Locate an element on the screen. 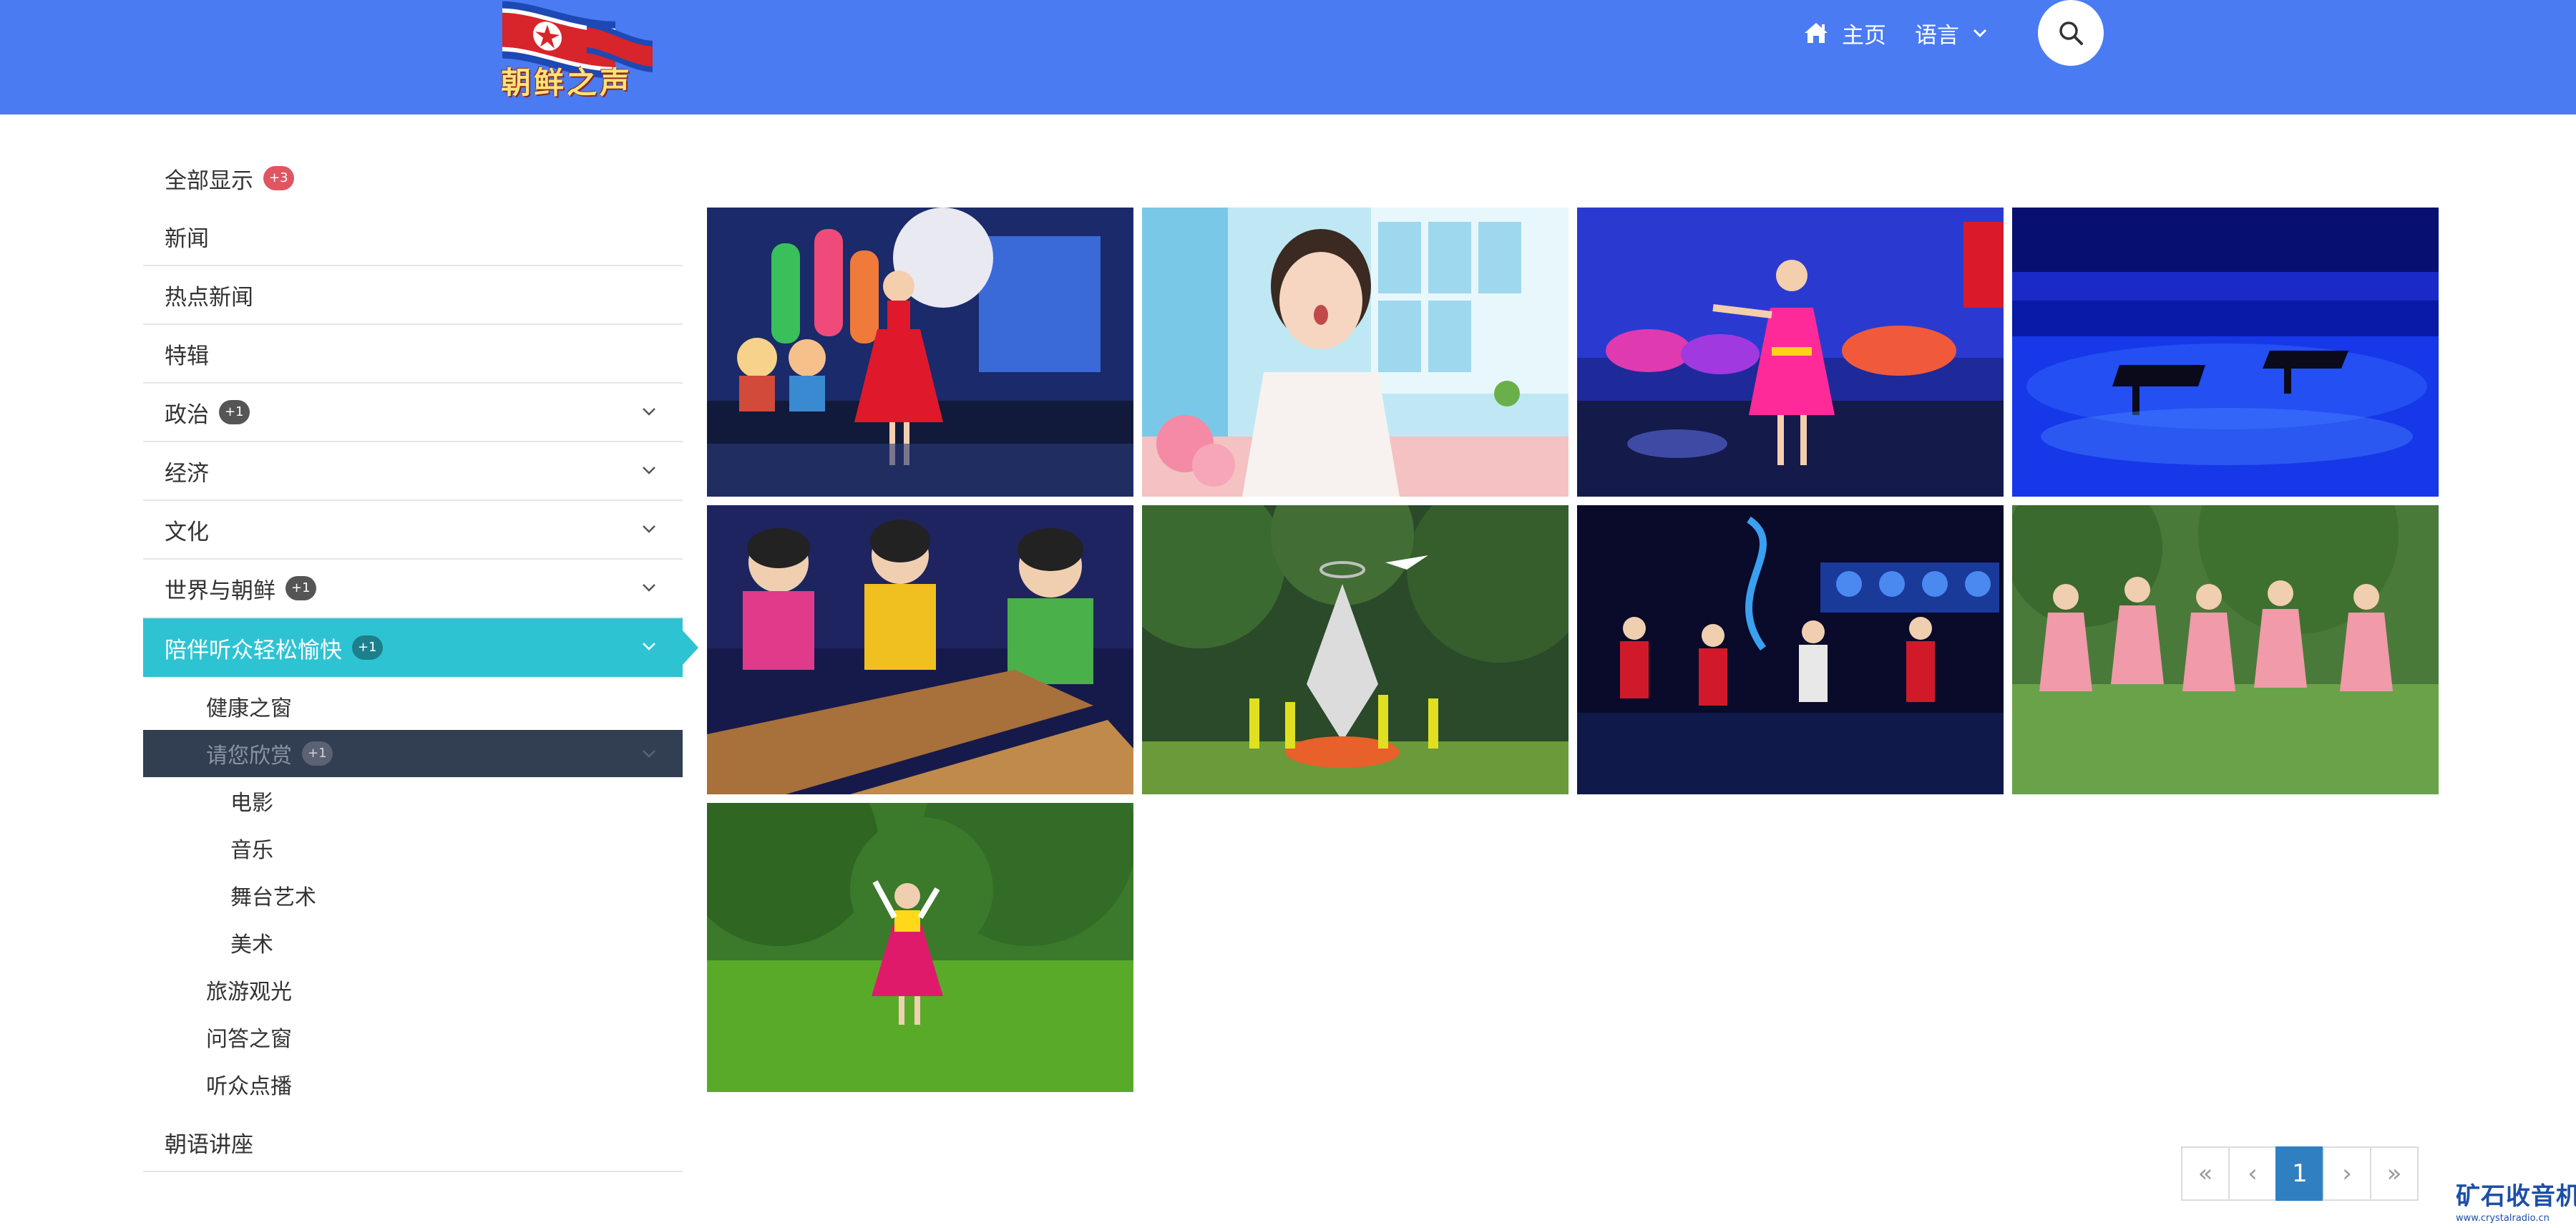 This screenshot has height=1228, width=2576. girl-in-white-dress-image is located at coordinates (1355, 352).